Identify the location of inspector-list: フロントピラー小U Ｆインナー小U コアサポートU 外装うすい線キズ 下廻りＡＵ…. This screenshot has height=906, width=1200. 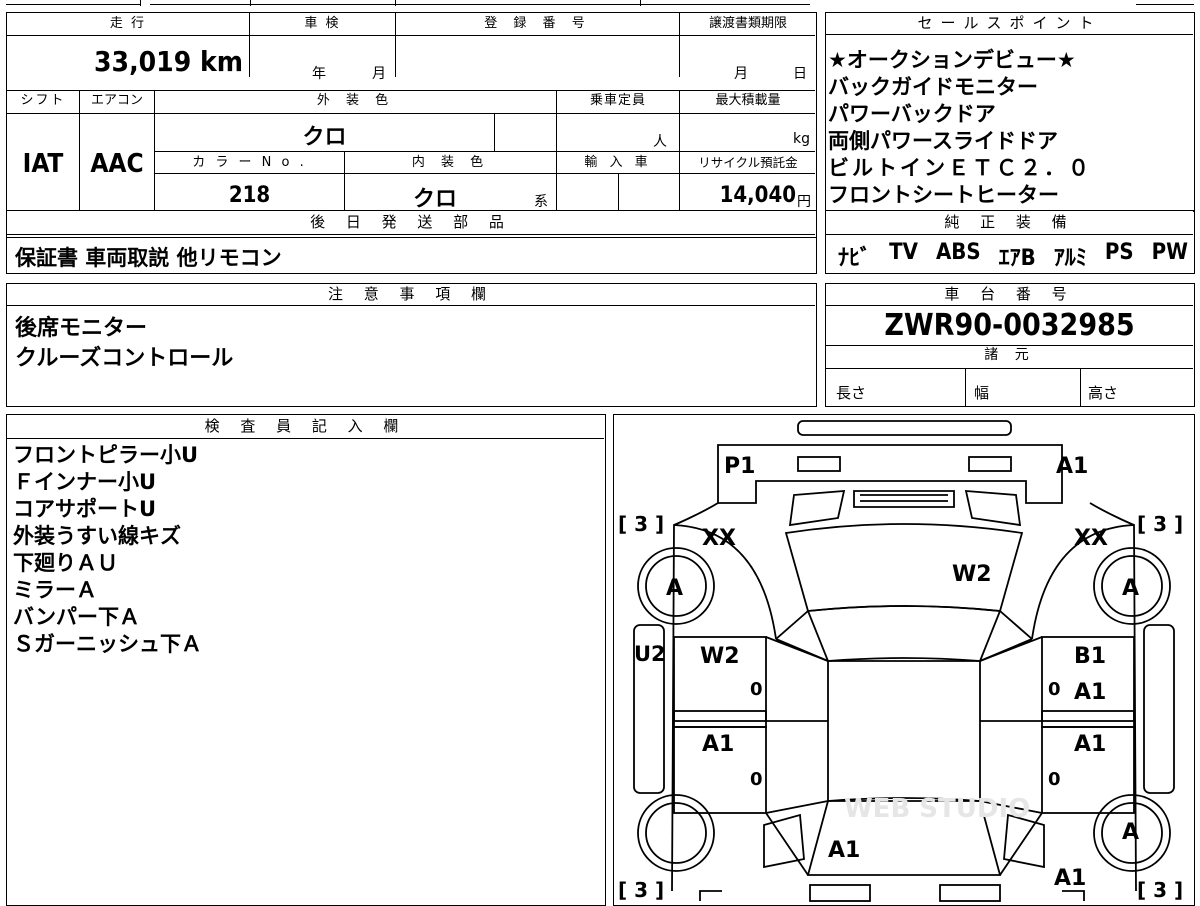
(107, 550).